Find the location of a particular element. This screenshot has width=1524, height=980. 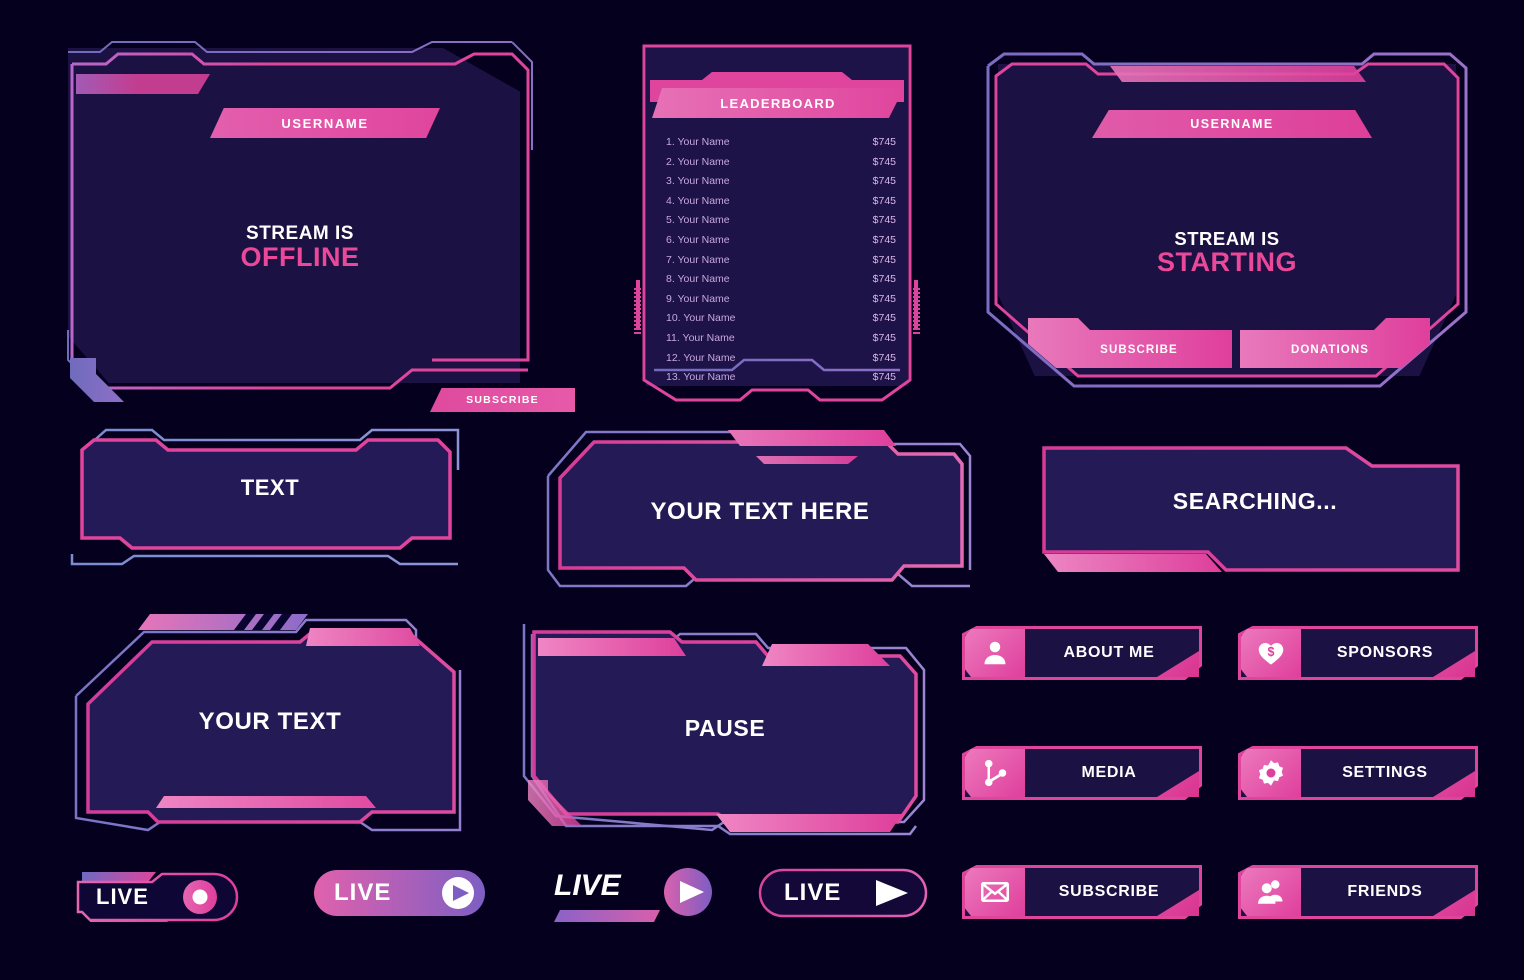

leaderboard-title-label: LEADERBOARD is located at coordinates (778, 103).